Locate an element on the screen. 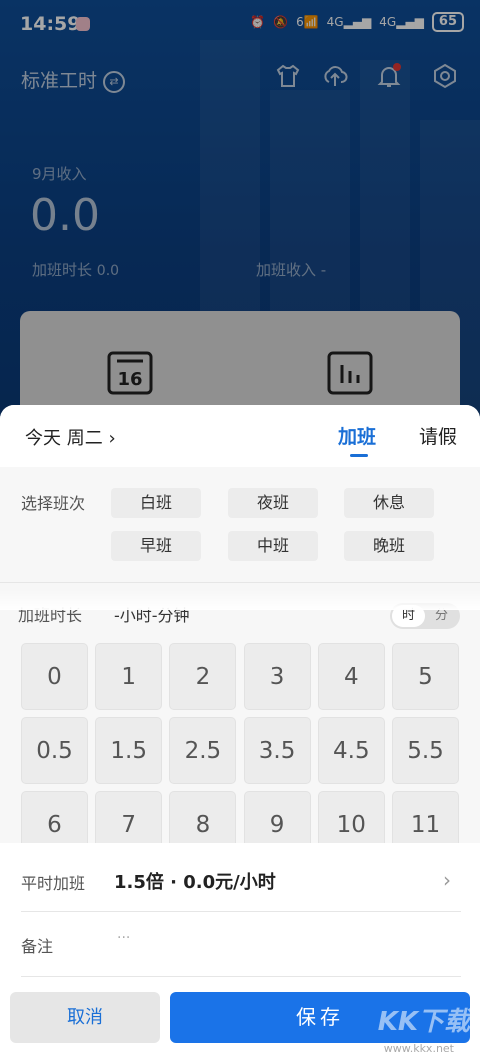 Image resolution: width=480 pixels, height=1058 pixels. keypad-key: 4 is located at coordinates (351, 676).